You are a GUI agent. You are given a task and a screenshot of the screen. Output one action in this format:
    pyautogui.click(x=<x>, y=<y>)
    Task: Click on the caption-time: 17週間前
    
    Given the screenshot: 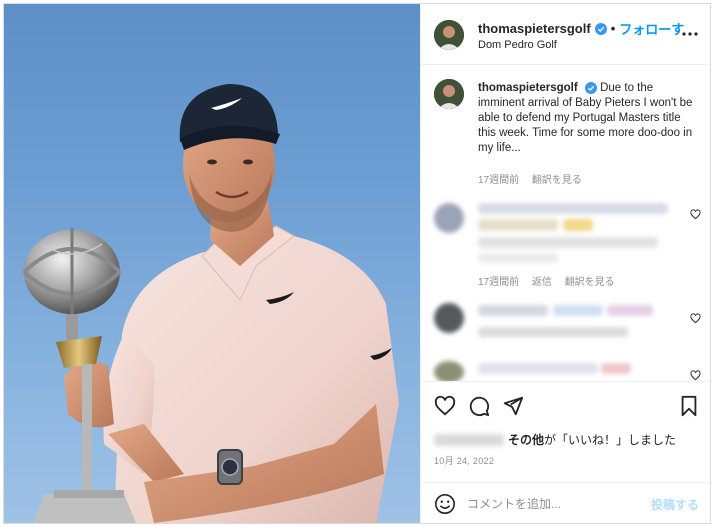 What is the action you would take?
    pyautogui.click(x=498, y=180)
    